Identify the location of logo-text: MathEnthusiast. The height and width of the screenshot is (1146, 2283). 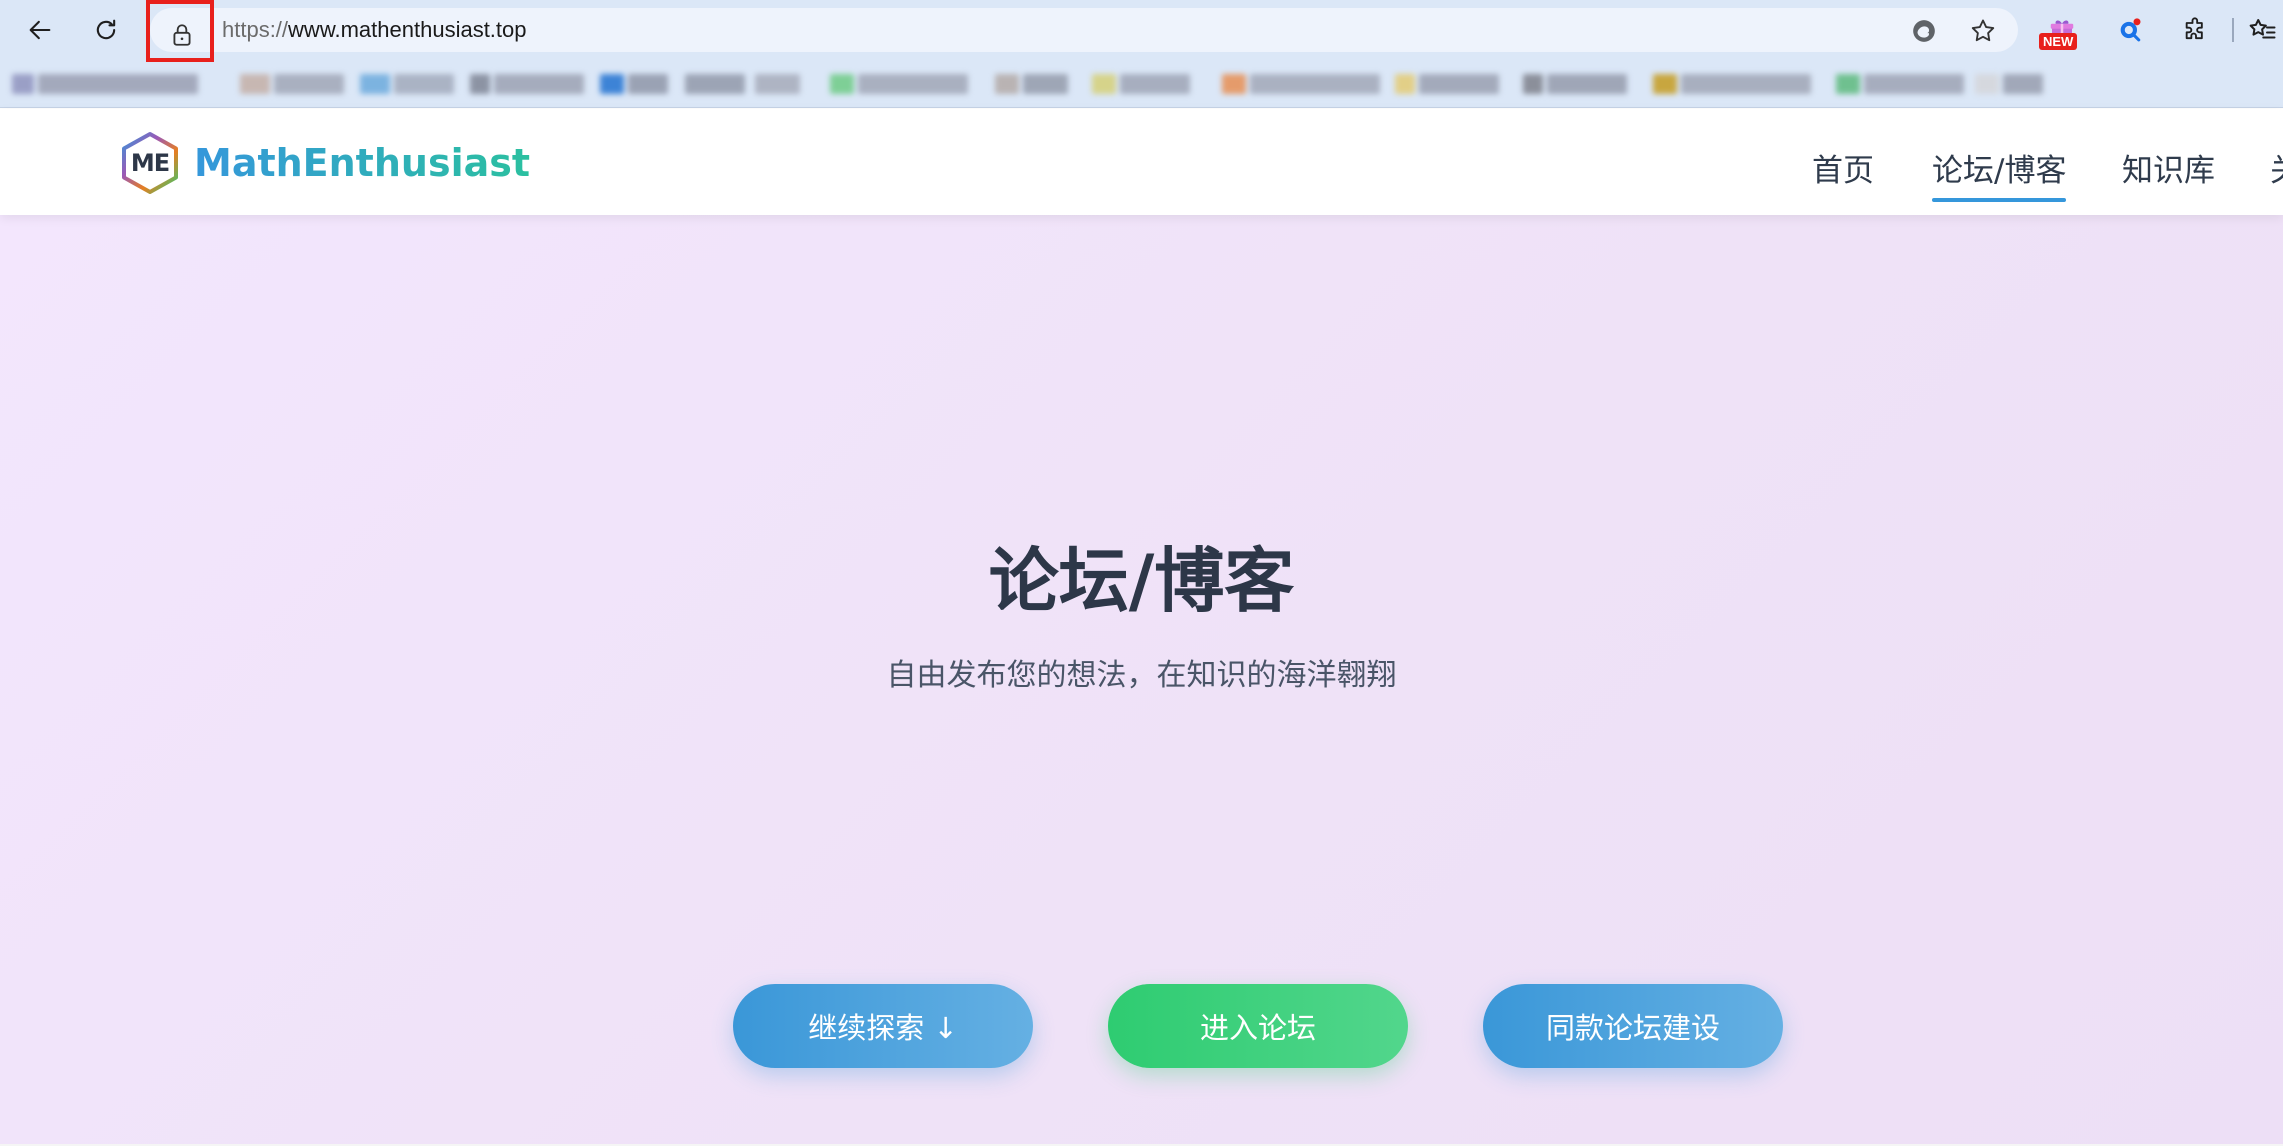
(362, 163).